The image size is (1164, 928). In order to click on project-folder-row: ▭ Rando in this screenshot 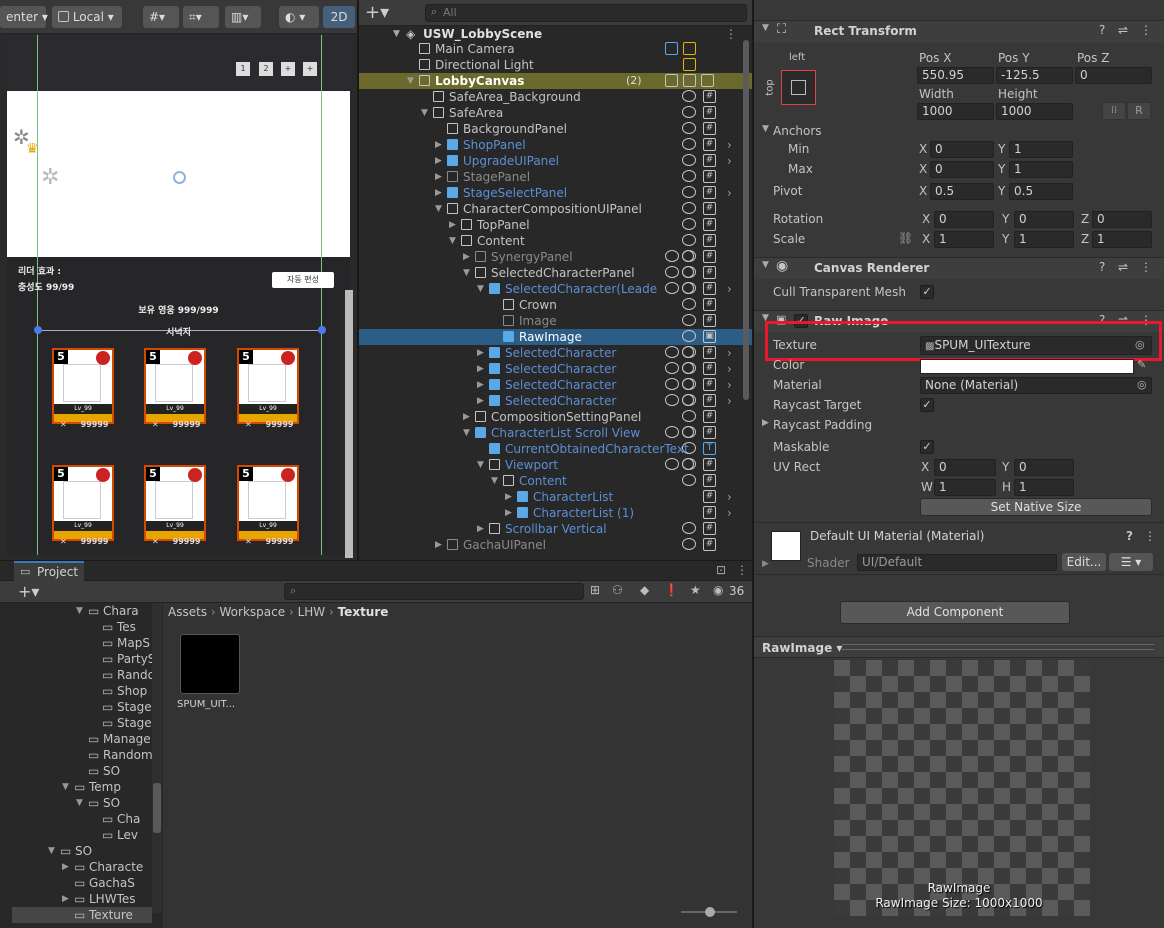, I will do `click(82, 675)`.